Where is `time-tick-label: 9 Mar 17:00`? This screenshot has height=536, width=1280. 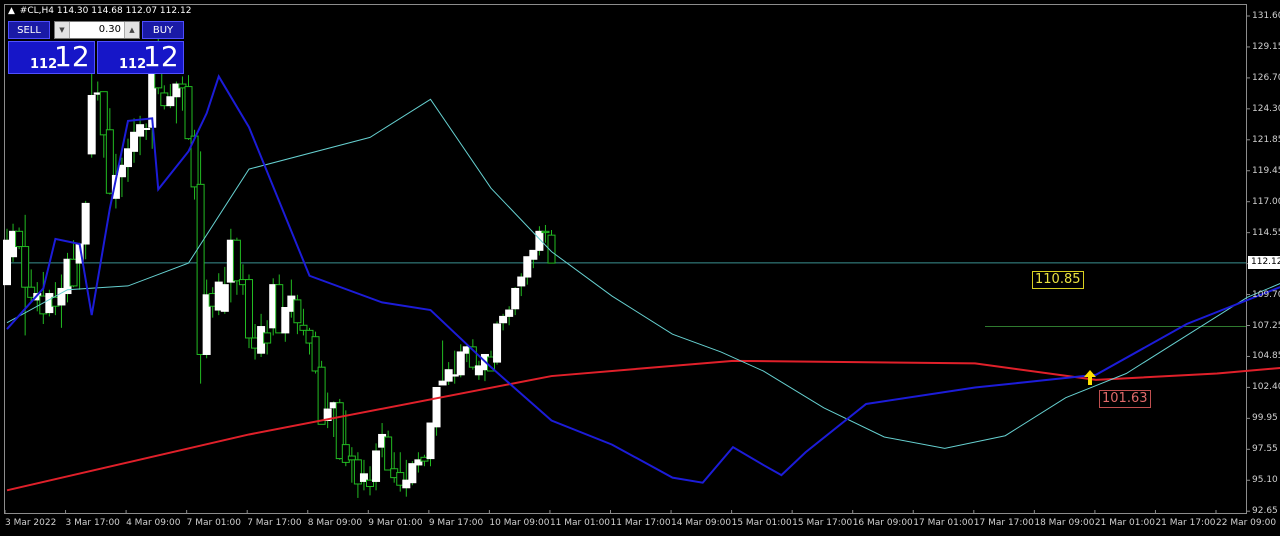
time-tick-label: 9 Mar 17:00 is located at coordinates (456, 523).